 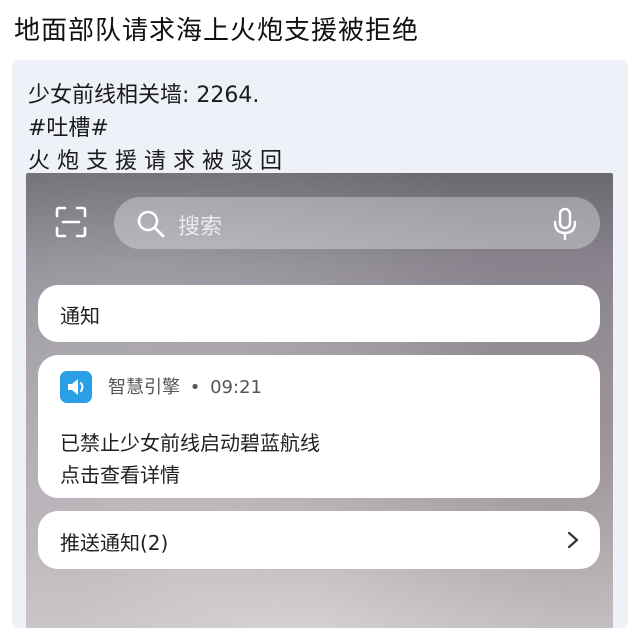 I want to click on search-icon, so click(x=151, y=224).